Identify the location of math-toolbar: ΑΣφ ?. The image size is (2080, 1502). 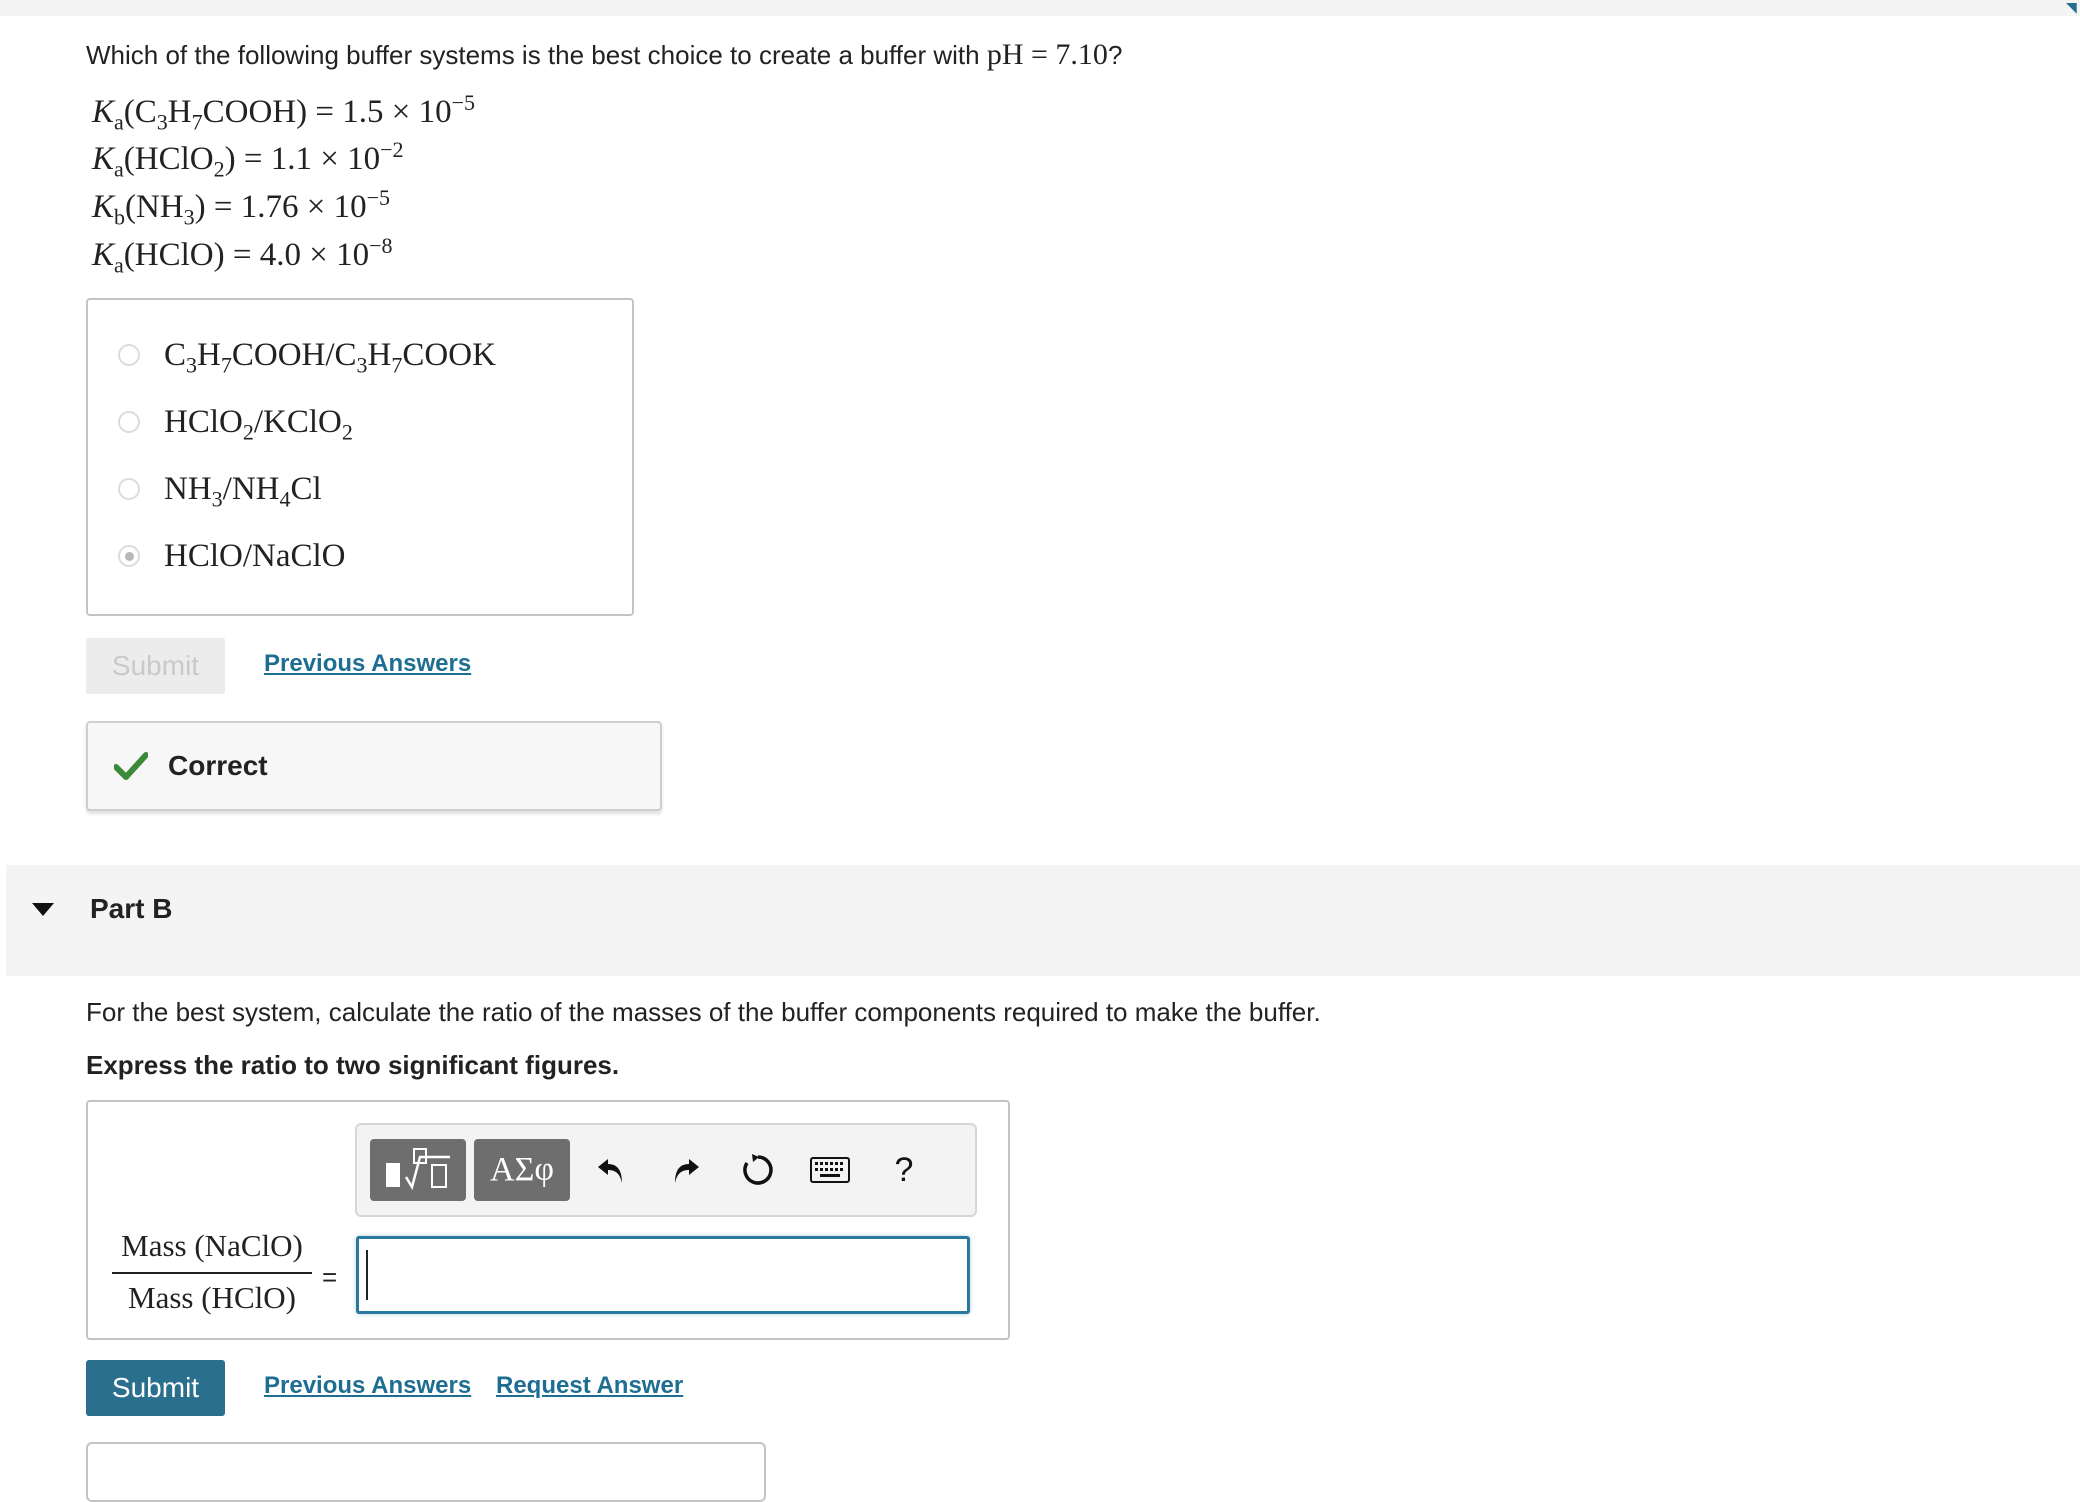
(666, 1170).